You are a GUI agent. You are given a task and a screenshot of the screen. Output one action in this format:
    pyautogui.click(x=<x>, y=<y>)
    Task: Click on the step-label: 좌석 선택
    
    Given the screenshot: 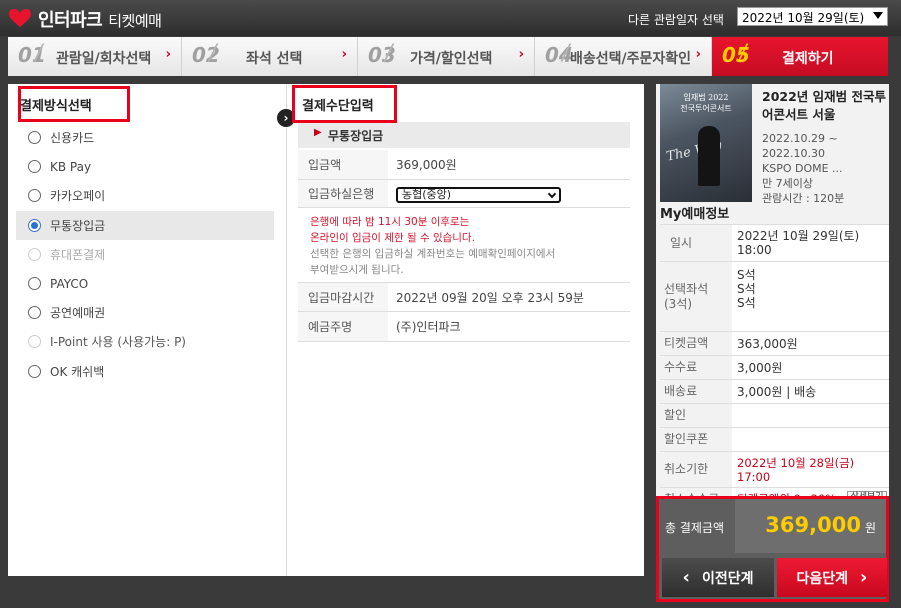 What is the action you would take?
    pyautogui.click(x=274, y=59)
    